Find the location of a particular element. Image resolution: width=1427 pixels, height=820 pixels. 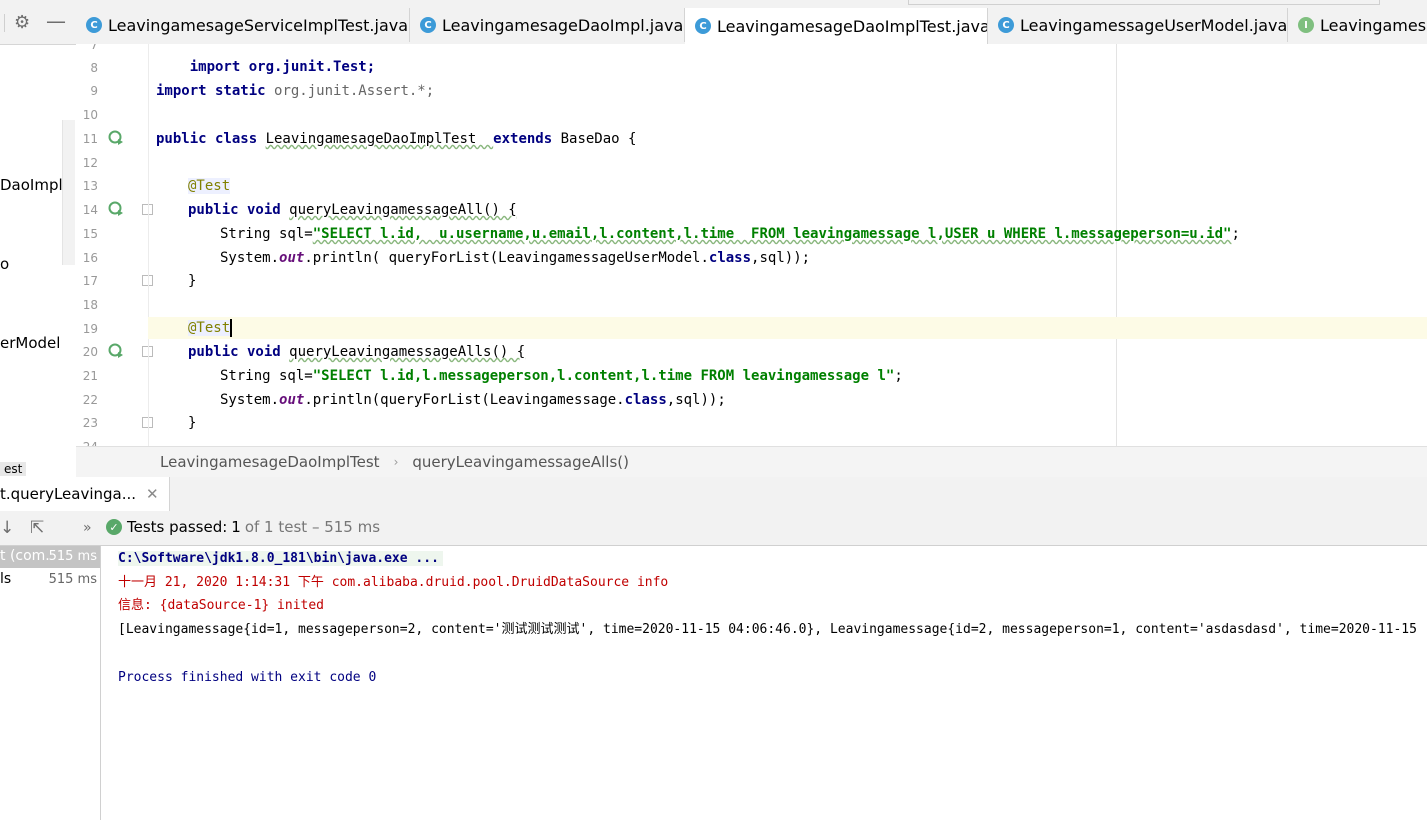

code-token: System. is located at coordinates (250, 400).